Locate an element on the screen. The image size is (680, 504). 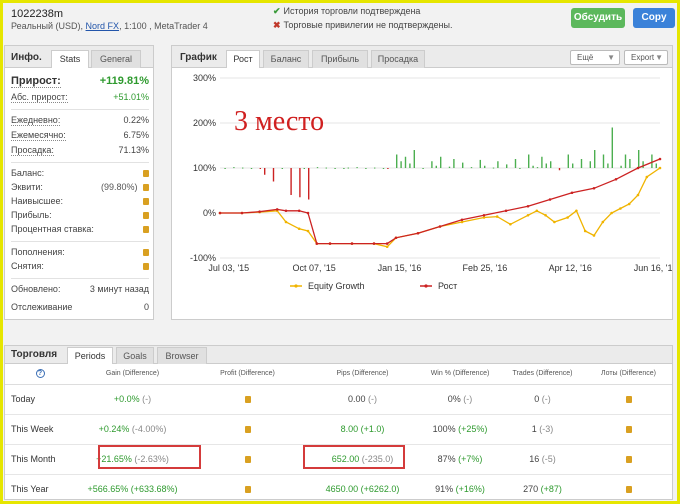
tab-growth: Рост is located at coordinates (243, 59).